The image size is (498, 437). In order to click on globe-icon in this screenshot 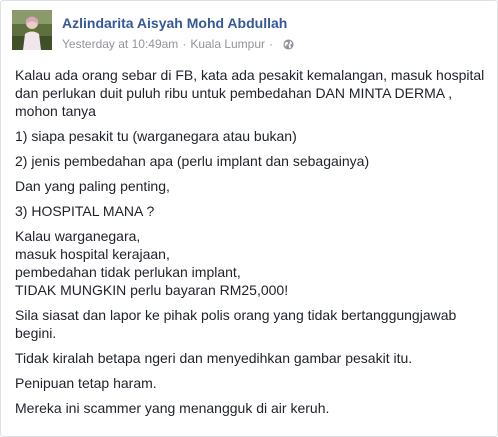, I will do `click(288, 44)`.